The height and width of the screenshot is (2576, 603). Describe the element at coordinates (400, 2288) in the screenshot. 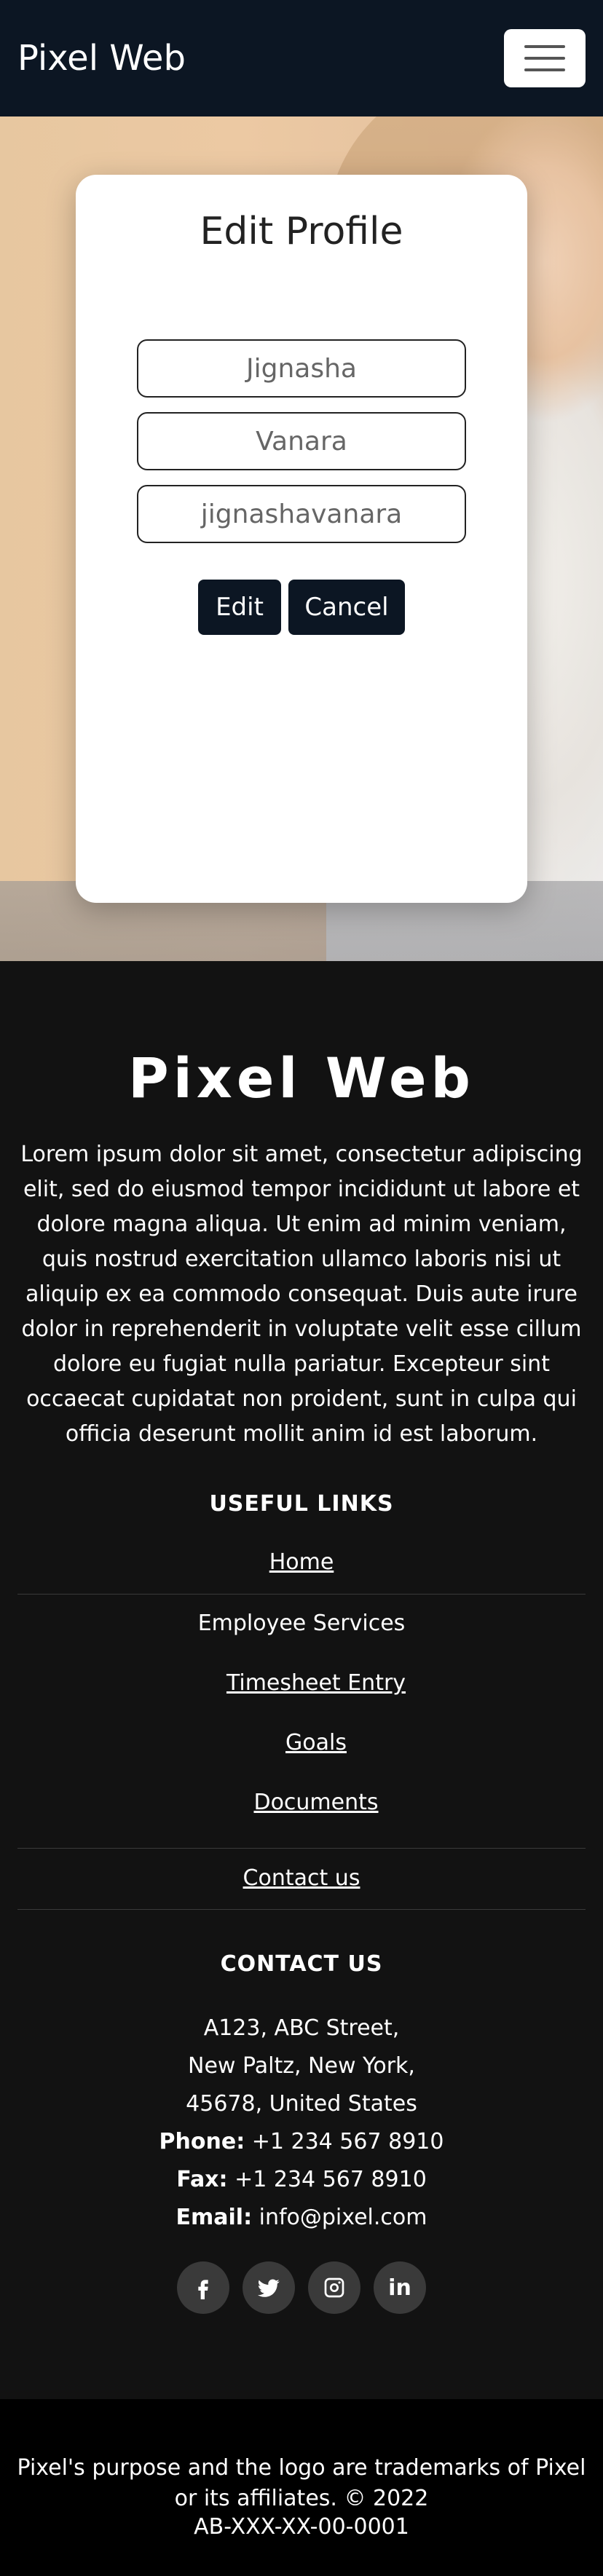

I see `linkedin-icon: in` at that location.